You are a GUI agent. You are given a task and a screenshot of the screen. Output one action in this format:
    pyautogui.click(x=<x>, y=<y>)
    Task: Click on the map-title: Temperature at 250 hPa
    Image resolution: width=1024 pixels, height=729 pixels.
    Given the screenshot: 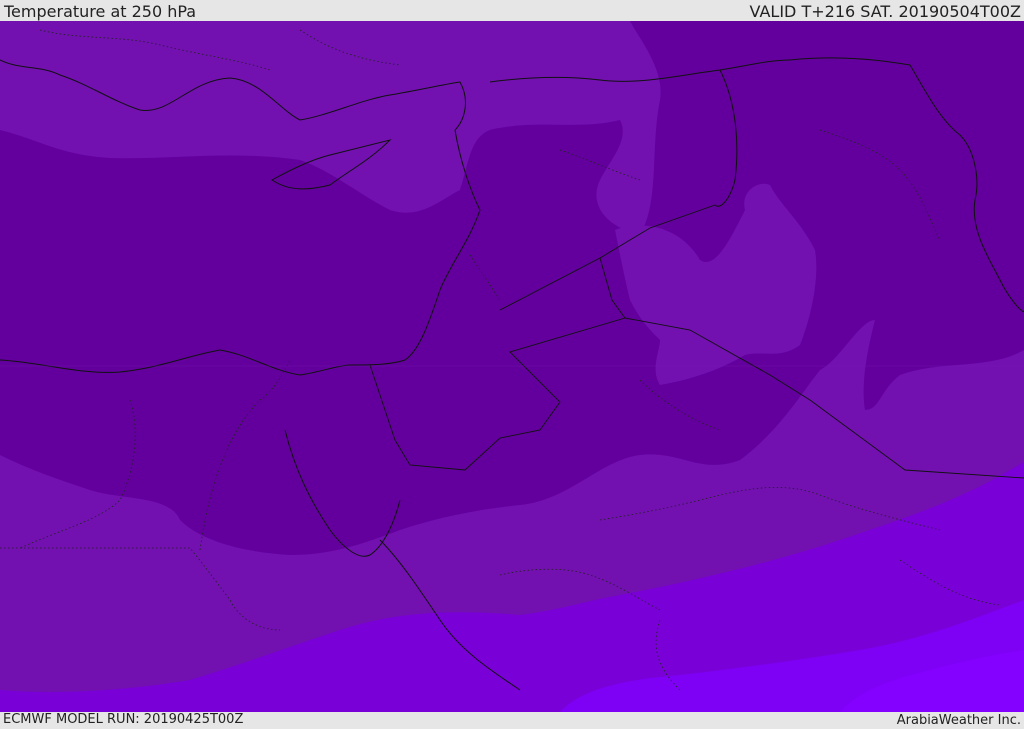 What is the action you would take?
    pyautogui.click(x=100, y=11)
    